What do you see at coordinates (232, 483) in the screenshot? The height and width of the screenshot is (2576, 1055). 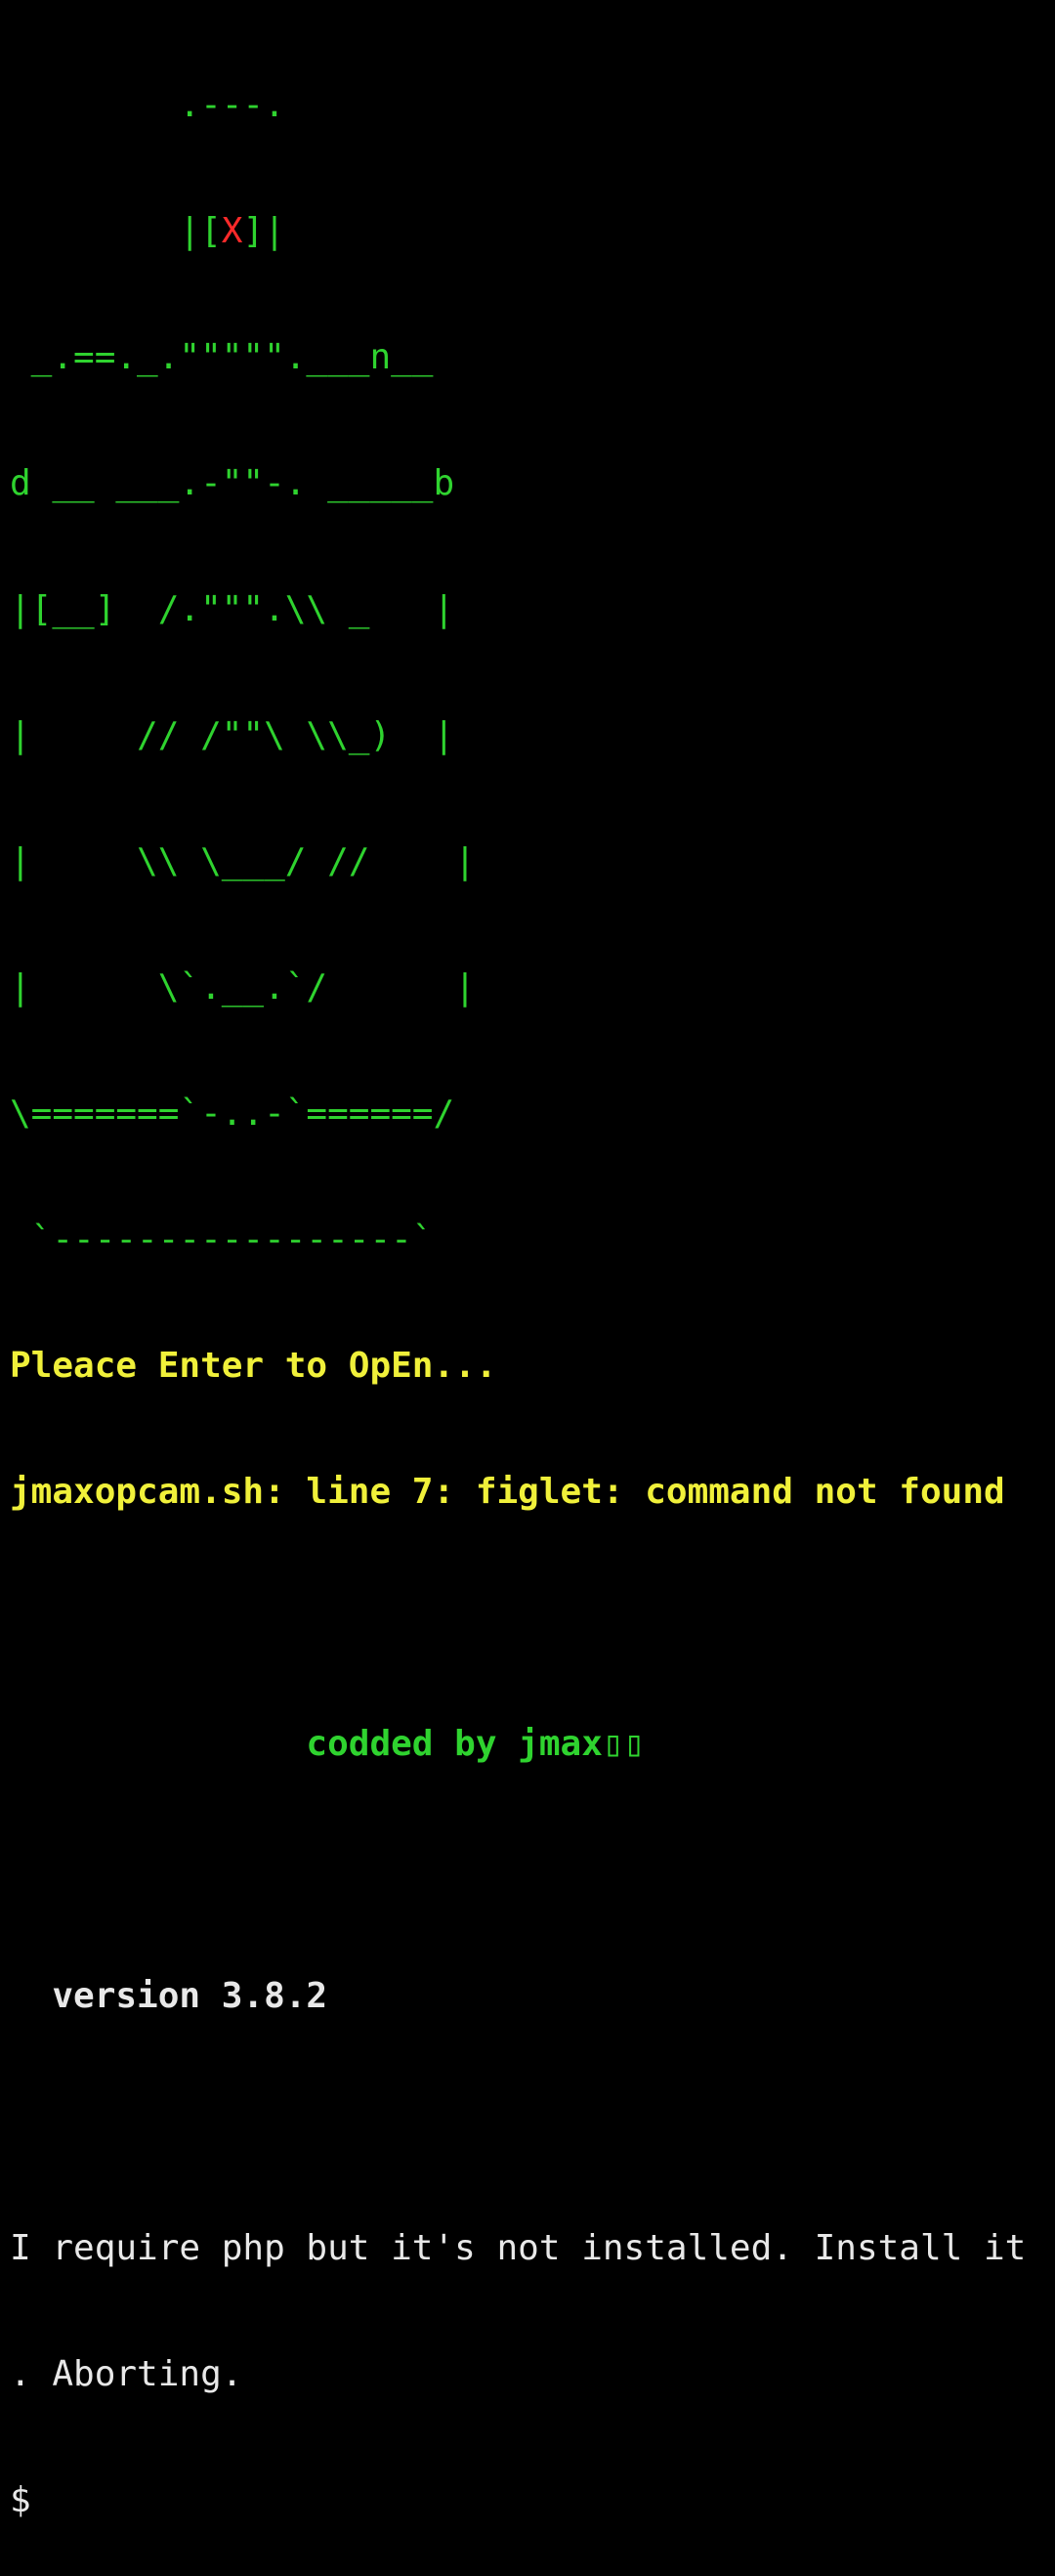 I see `ascii-art-line-4: d __ ___.-""-. _____b` at bounding box center [232, 483].